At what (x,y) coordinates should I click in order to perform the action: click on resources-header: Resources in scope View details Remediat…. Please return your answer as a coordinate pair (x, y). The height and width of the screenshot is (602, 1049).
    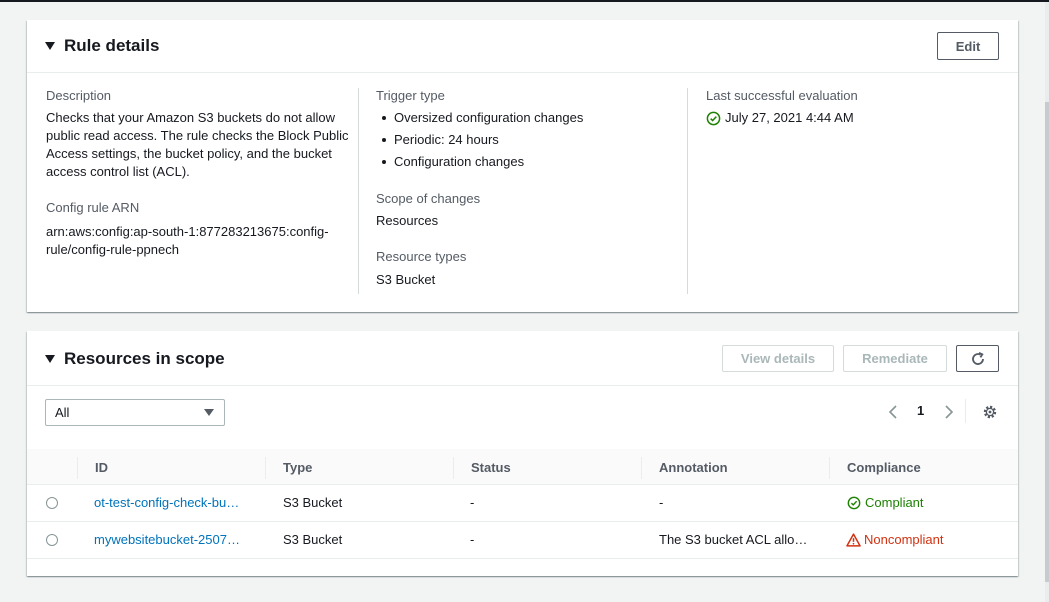
    Looking at the image, I should click on (522, 358).